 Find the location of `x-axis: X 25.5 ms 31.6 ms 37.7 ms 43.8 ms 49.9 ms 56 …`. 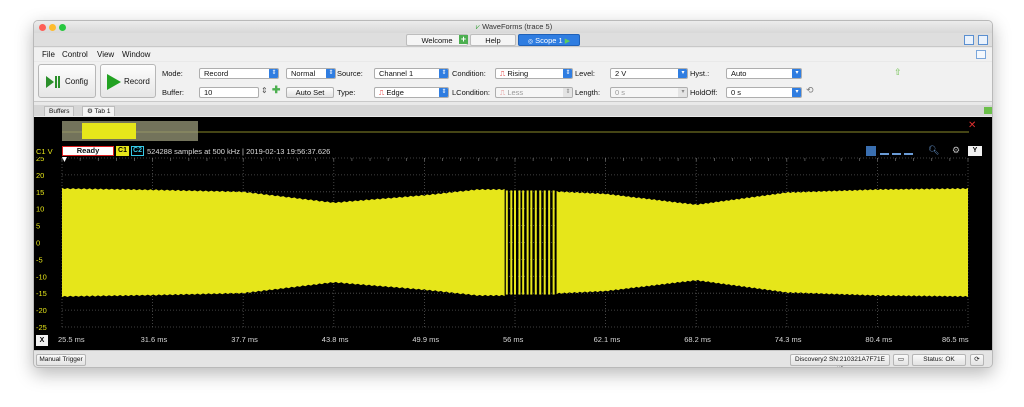

x-axis: X 25.5 ms 31.6 ms 37.7 ms 43.8 ms 49.9 ms 56 … is located at coordinates (513, 341).